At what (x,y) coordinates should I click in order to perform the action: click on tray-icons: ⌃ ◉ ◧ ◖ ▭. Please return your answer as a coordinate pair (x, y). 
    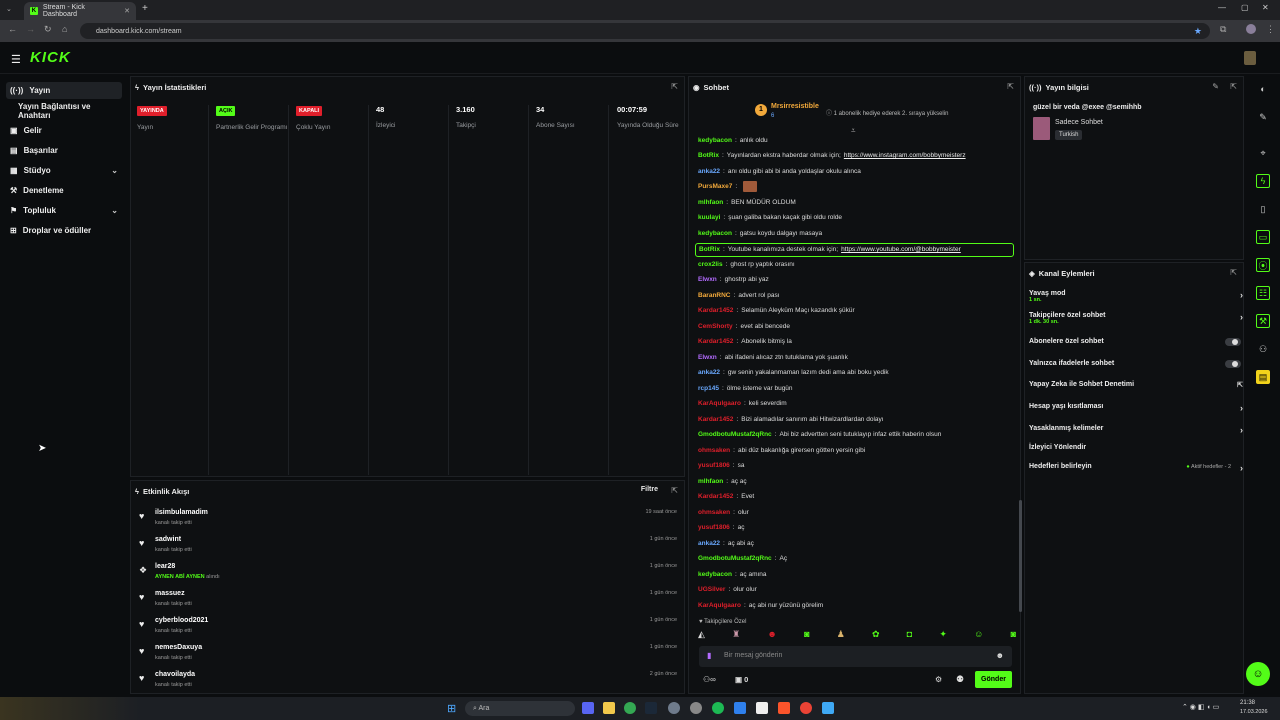
    Looking at the image, I should click on (1200, 707).